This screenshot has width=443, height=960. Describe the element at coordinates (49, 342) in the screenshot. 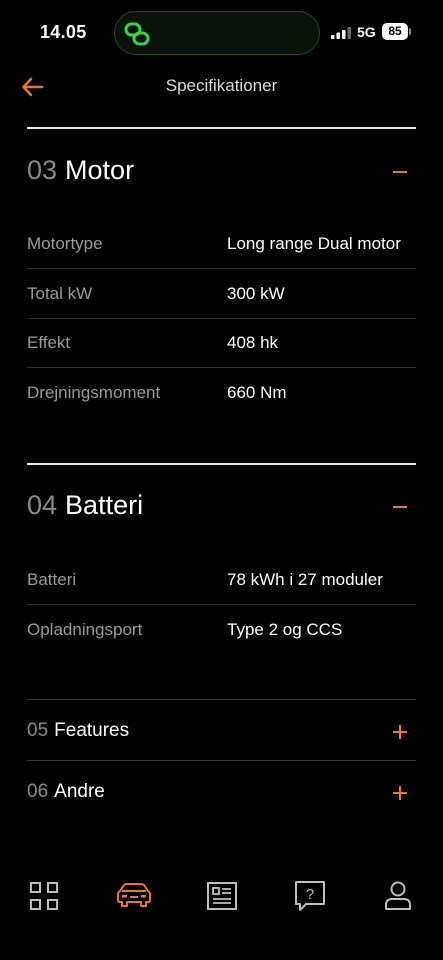

I see `spec-label: Effekt` at that location.